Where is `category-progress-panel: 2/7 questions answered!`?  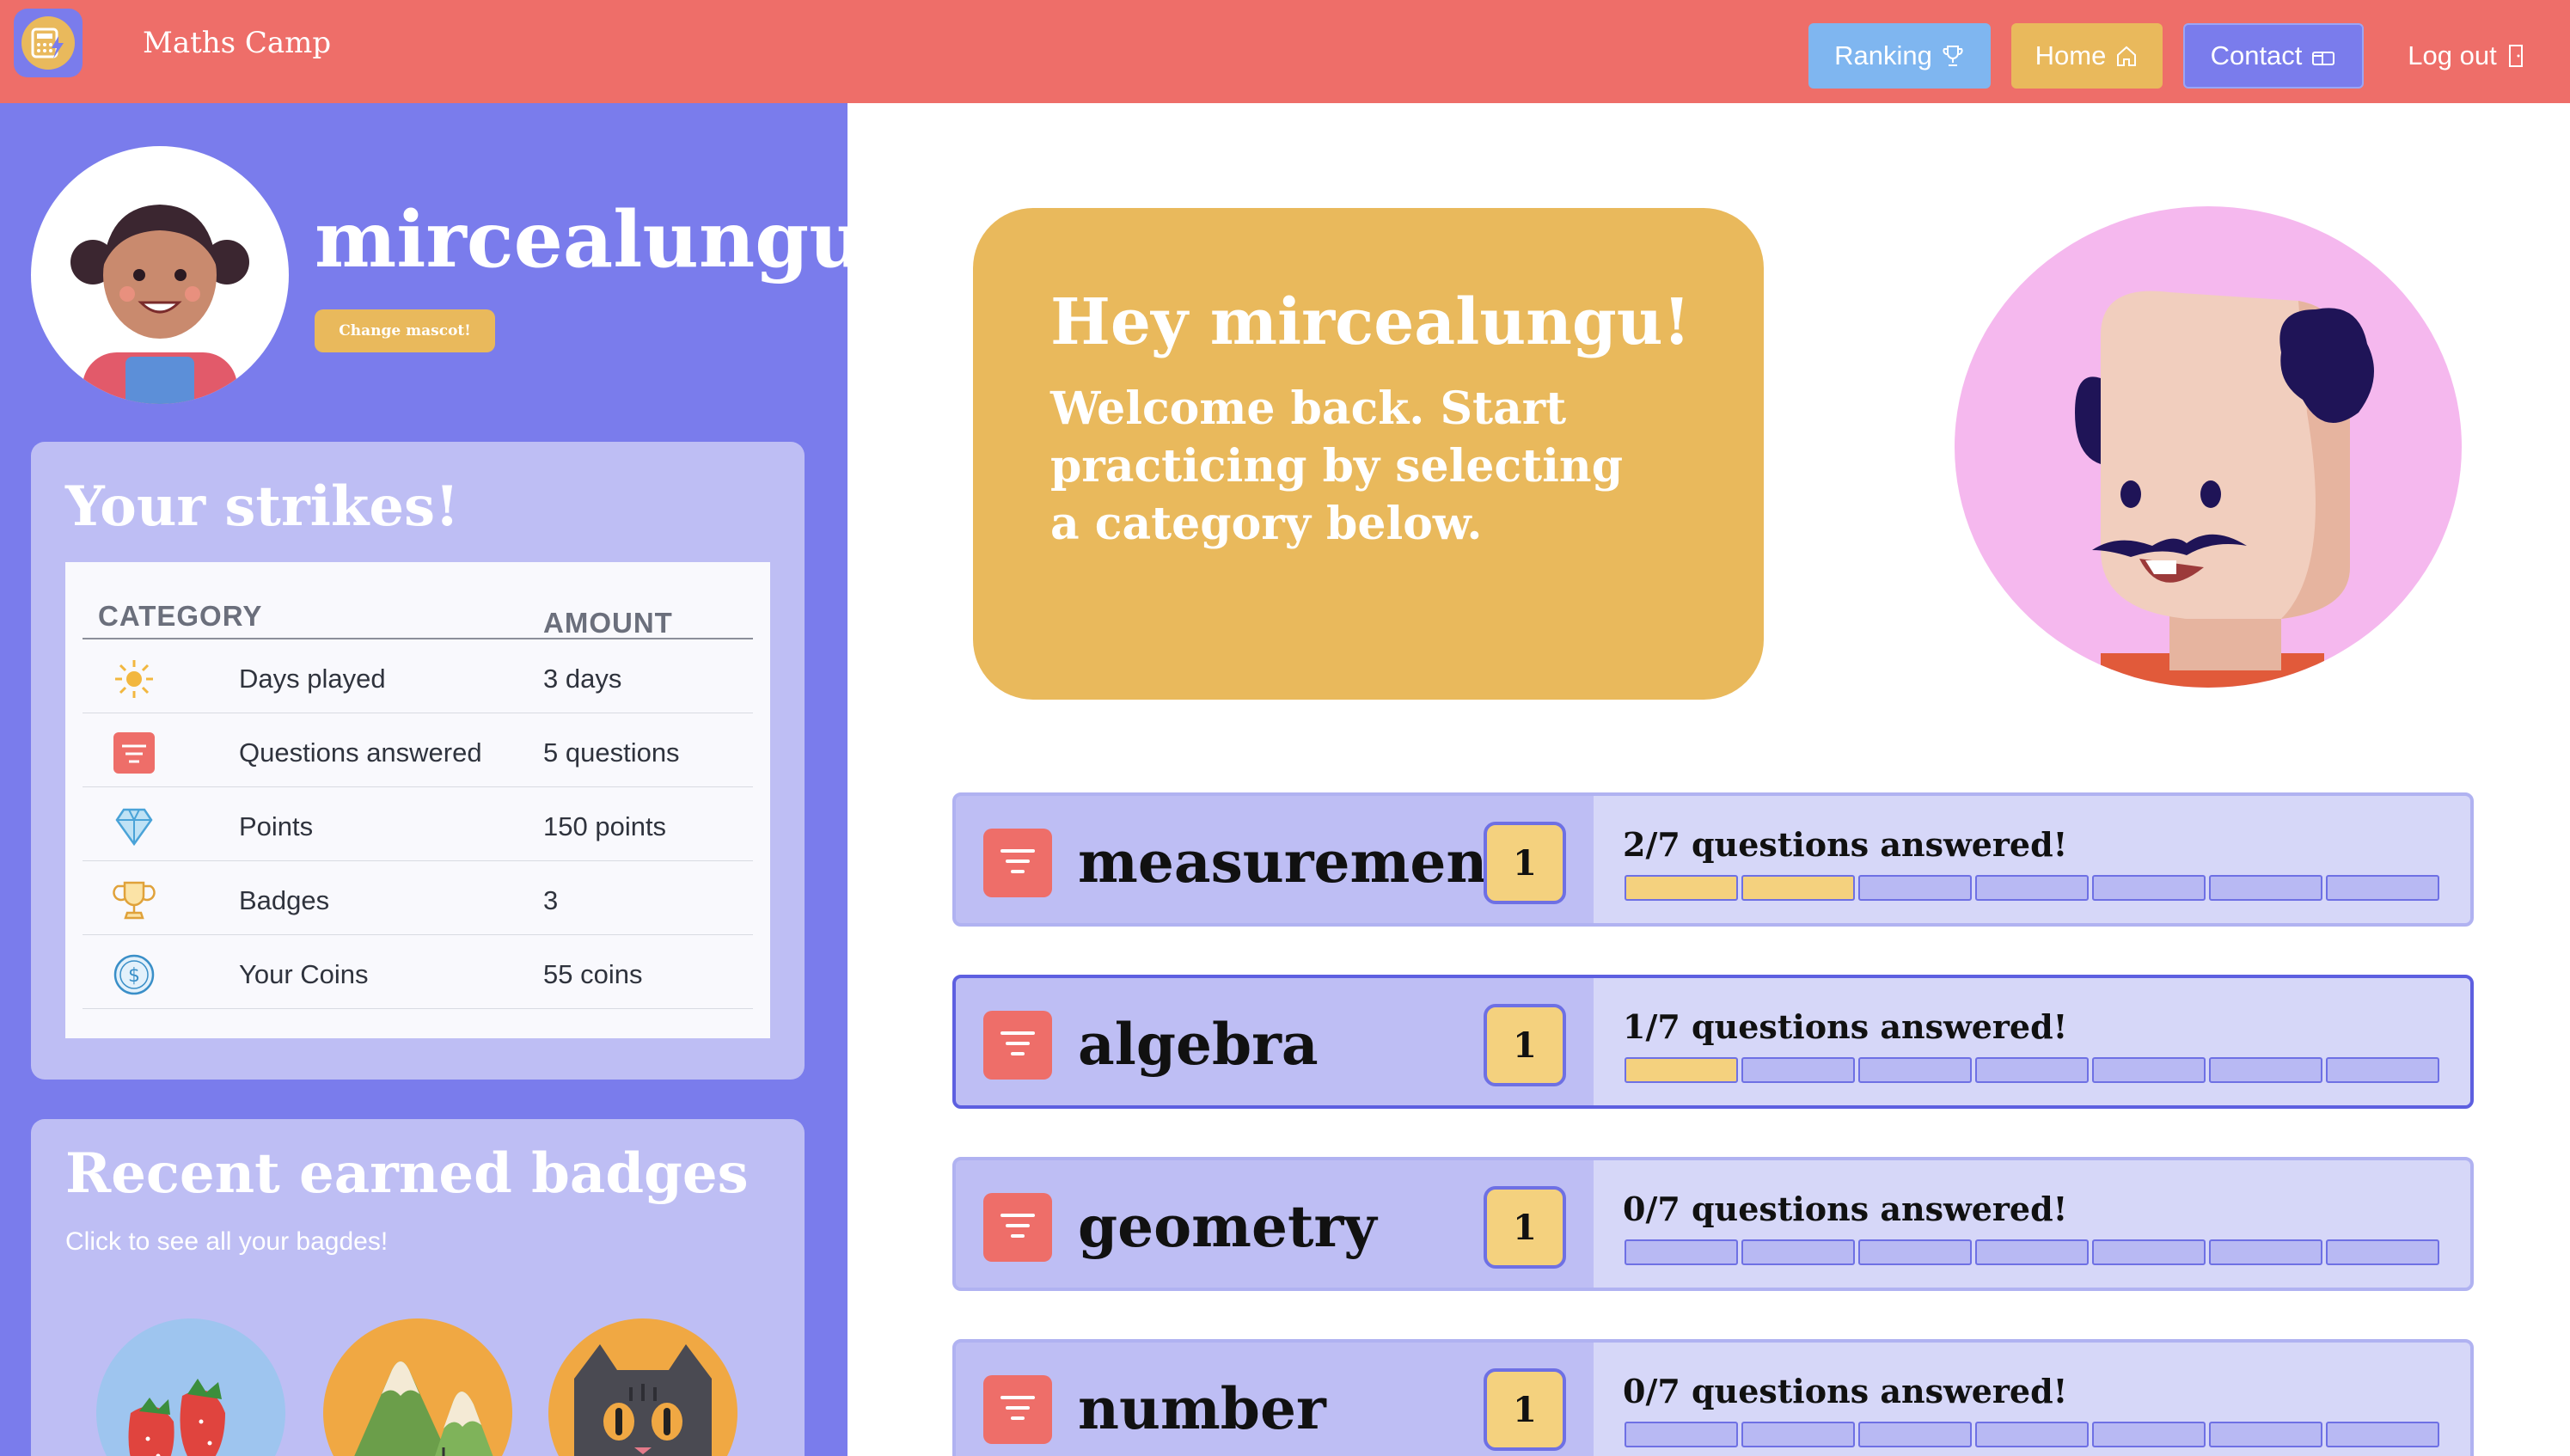
category-progress-panel: 2/7 questions answered! is located at coordinates (2032, 860).